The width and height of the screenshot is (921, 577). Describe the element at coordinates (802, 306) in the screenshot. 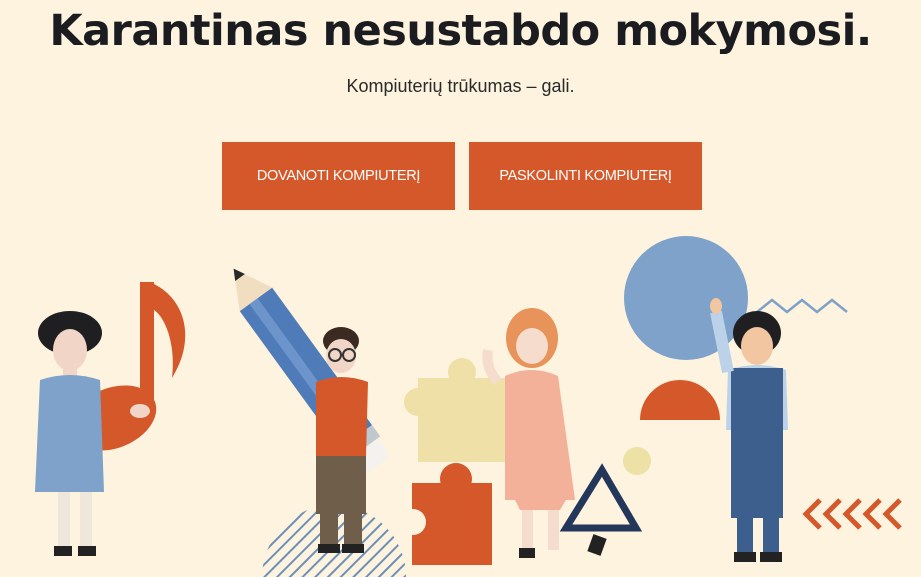

I see `zigzag-shape` at that location.